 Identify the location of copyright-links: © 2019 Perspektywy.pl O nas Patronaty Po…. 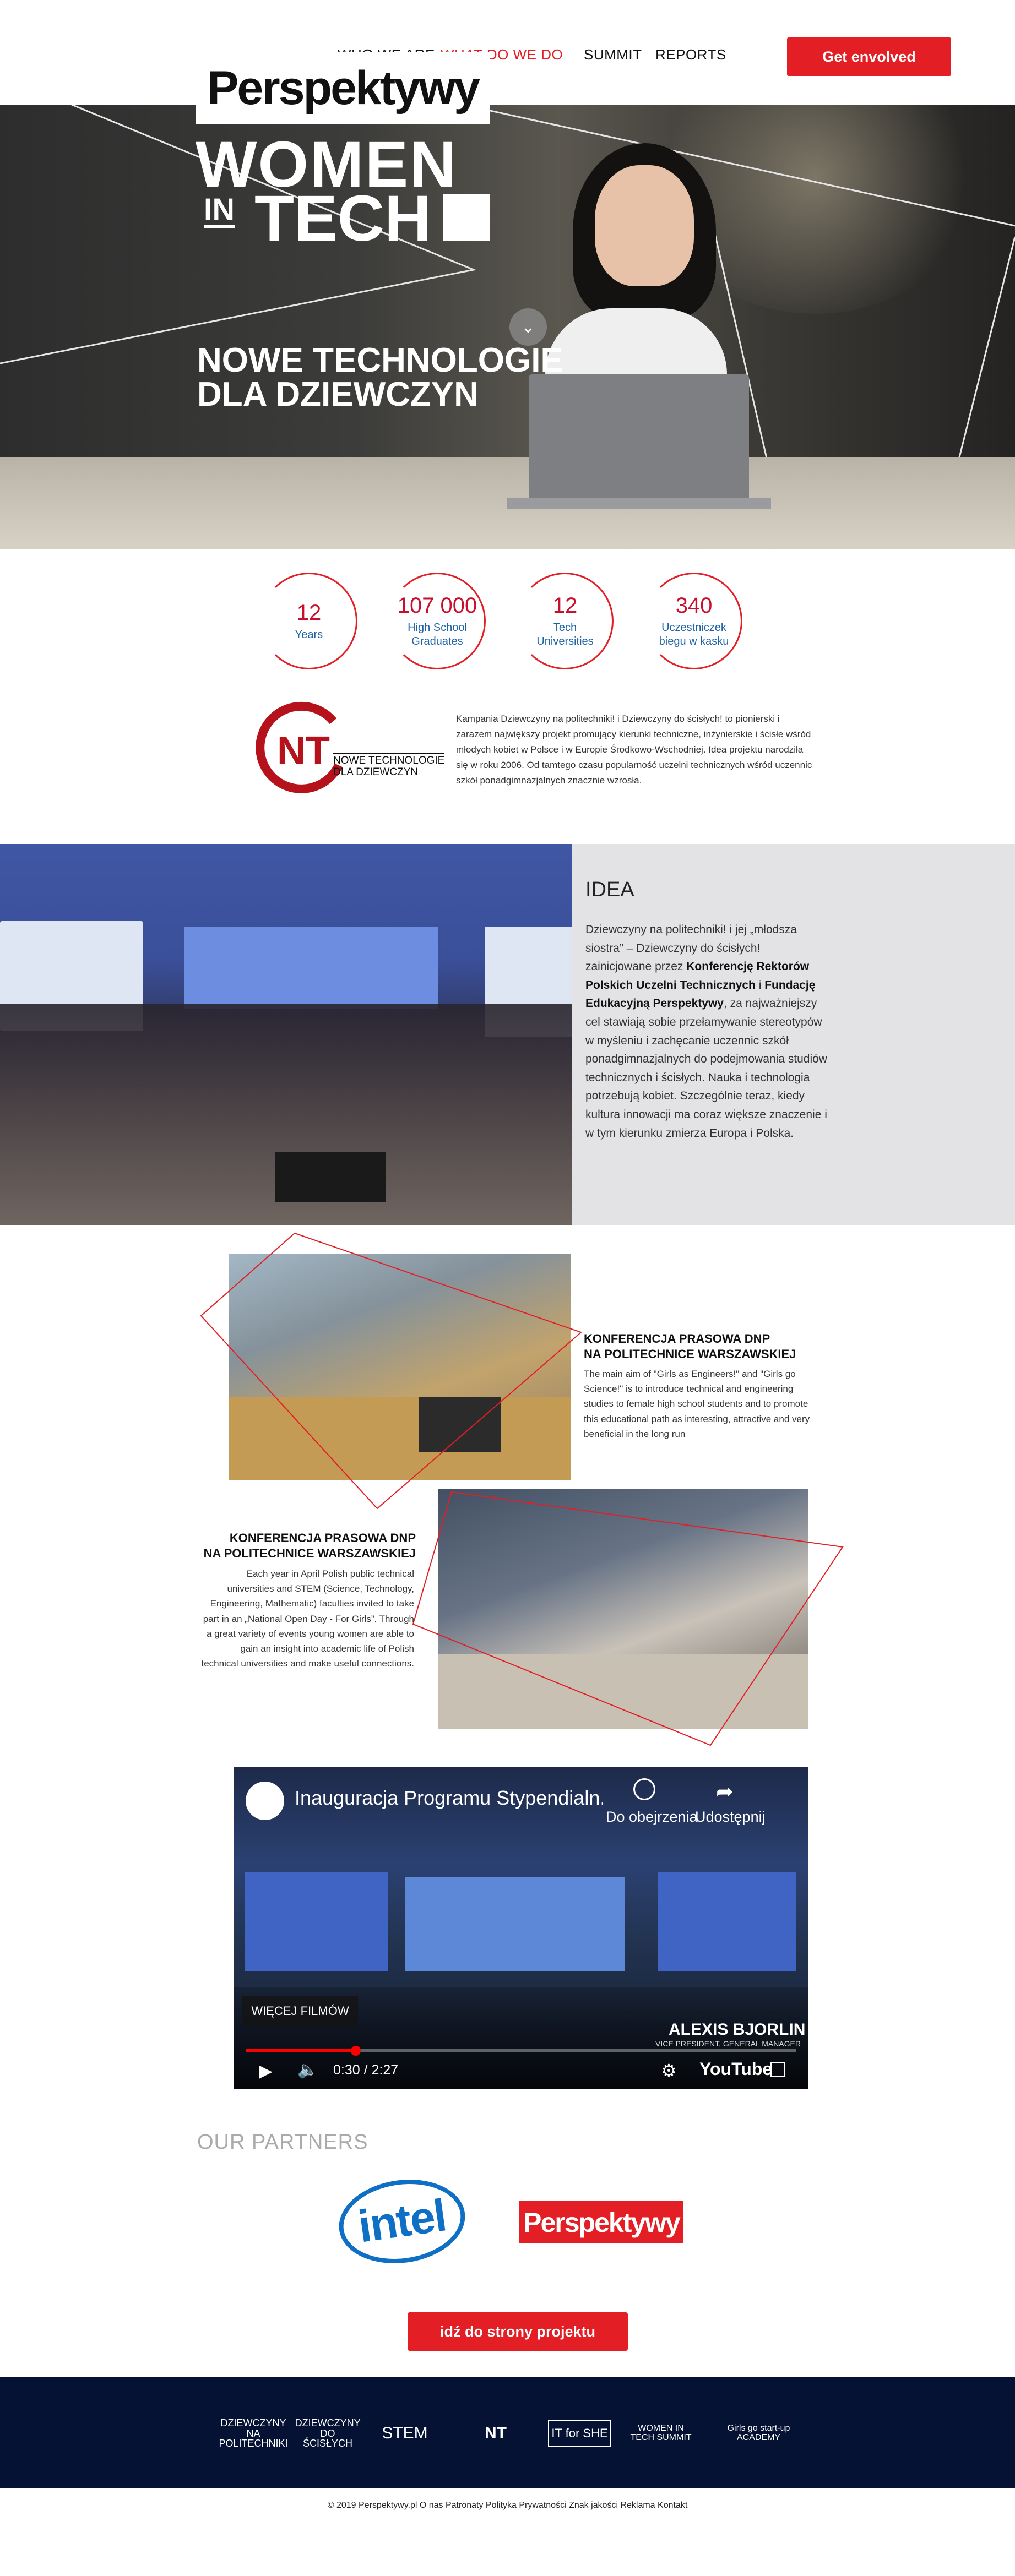
(507, 2505).